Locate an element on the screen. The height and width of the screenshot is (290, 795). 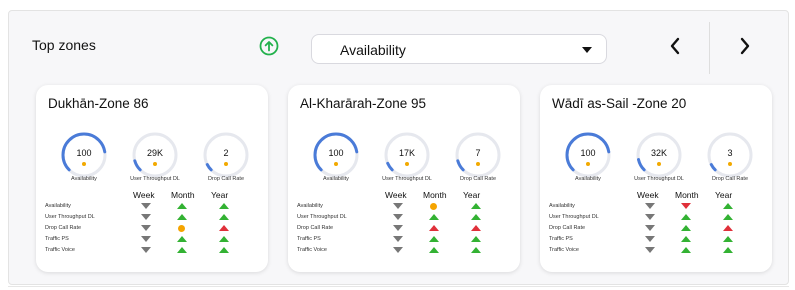
zone-name: Al-Kharārah-Zone 95 is located at coordinates (363, 103).